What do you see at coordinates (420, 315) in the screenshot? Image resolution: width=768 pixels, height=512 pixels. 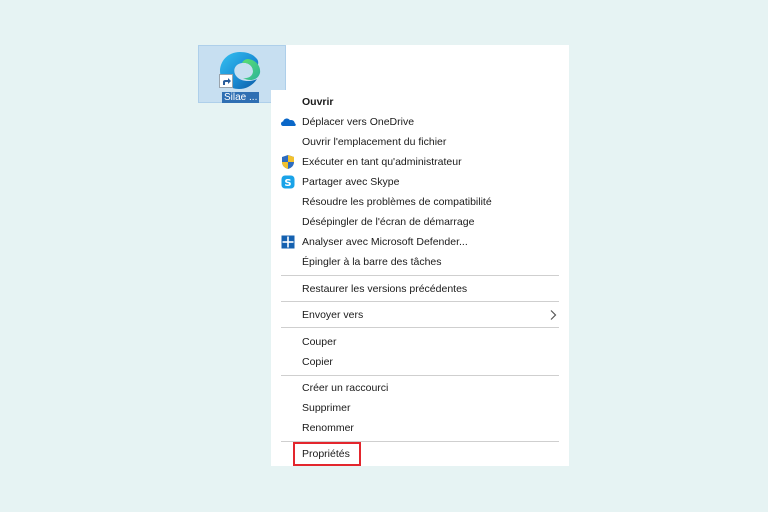 I see `menu-item-send-to: Envoyer vers` at bounding box center [420, 315].